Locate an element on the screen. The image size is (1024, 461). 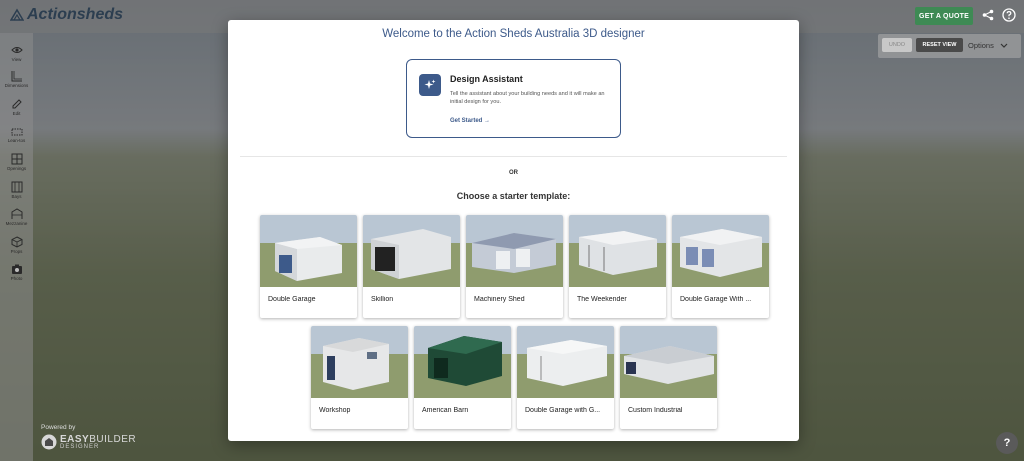
chevron-down-icon is located at coordinates (1004, 45).